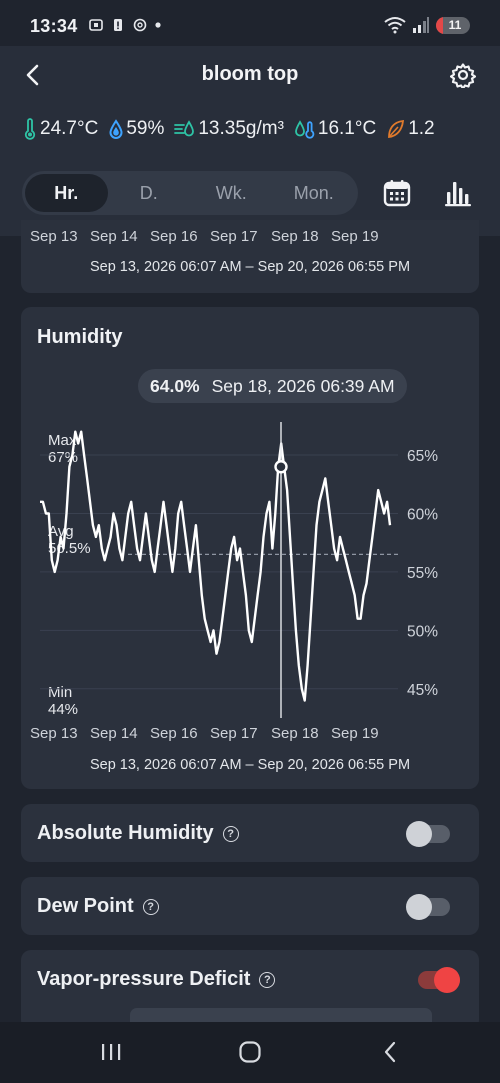 This screenshot has width=500, height=1083. Describe the element at coordinates (114, 733) in the screenshot. I see `x-tick-label: Sep 14` at that location.